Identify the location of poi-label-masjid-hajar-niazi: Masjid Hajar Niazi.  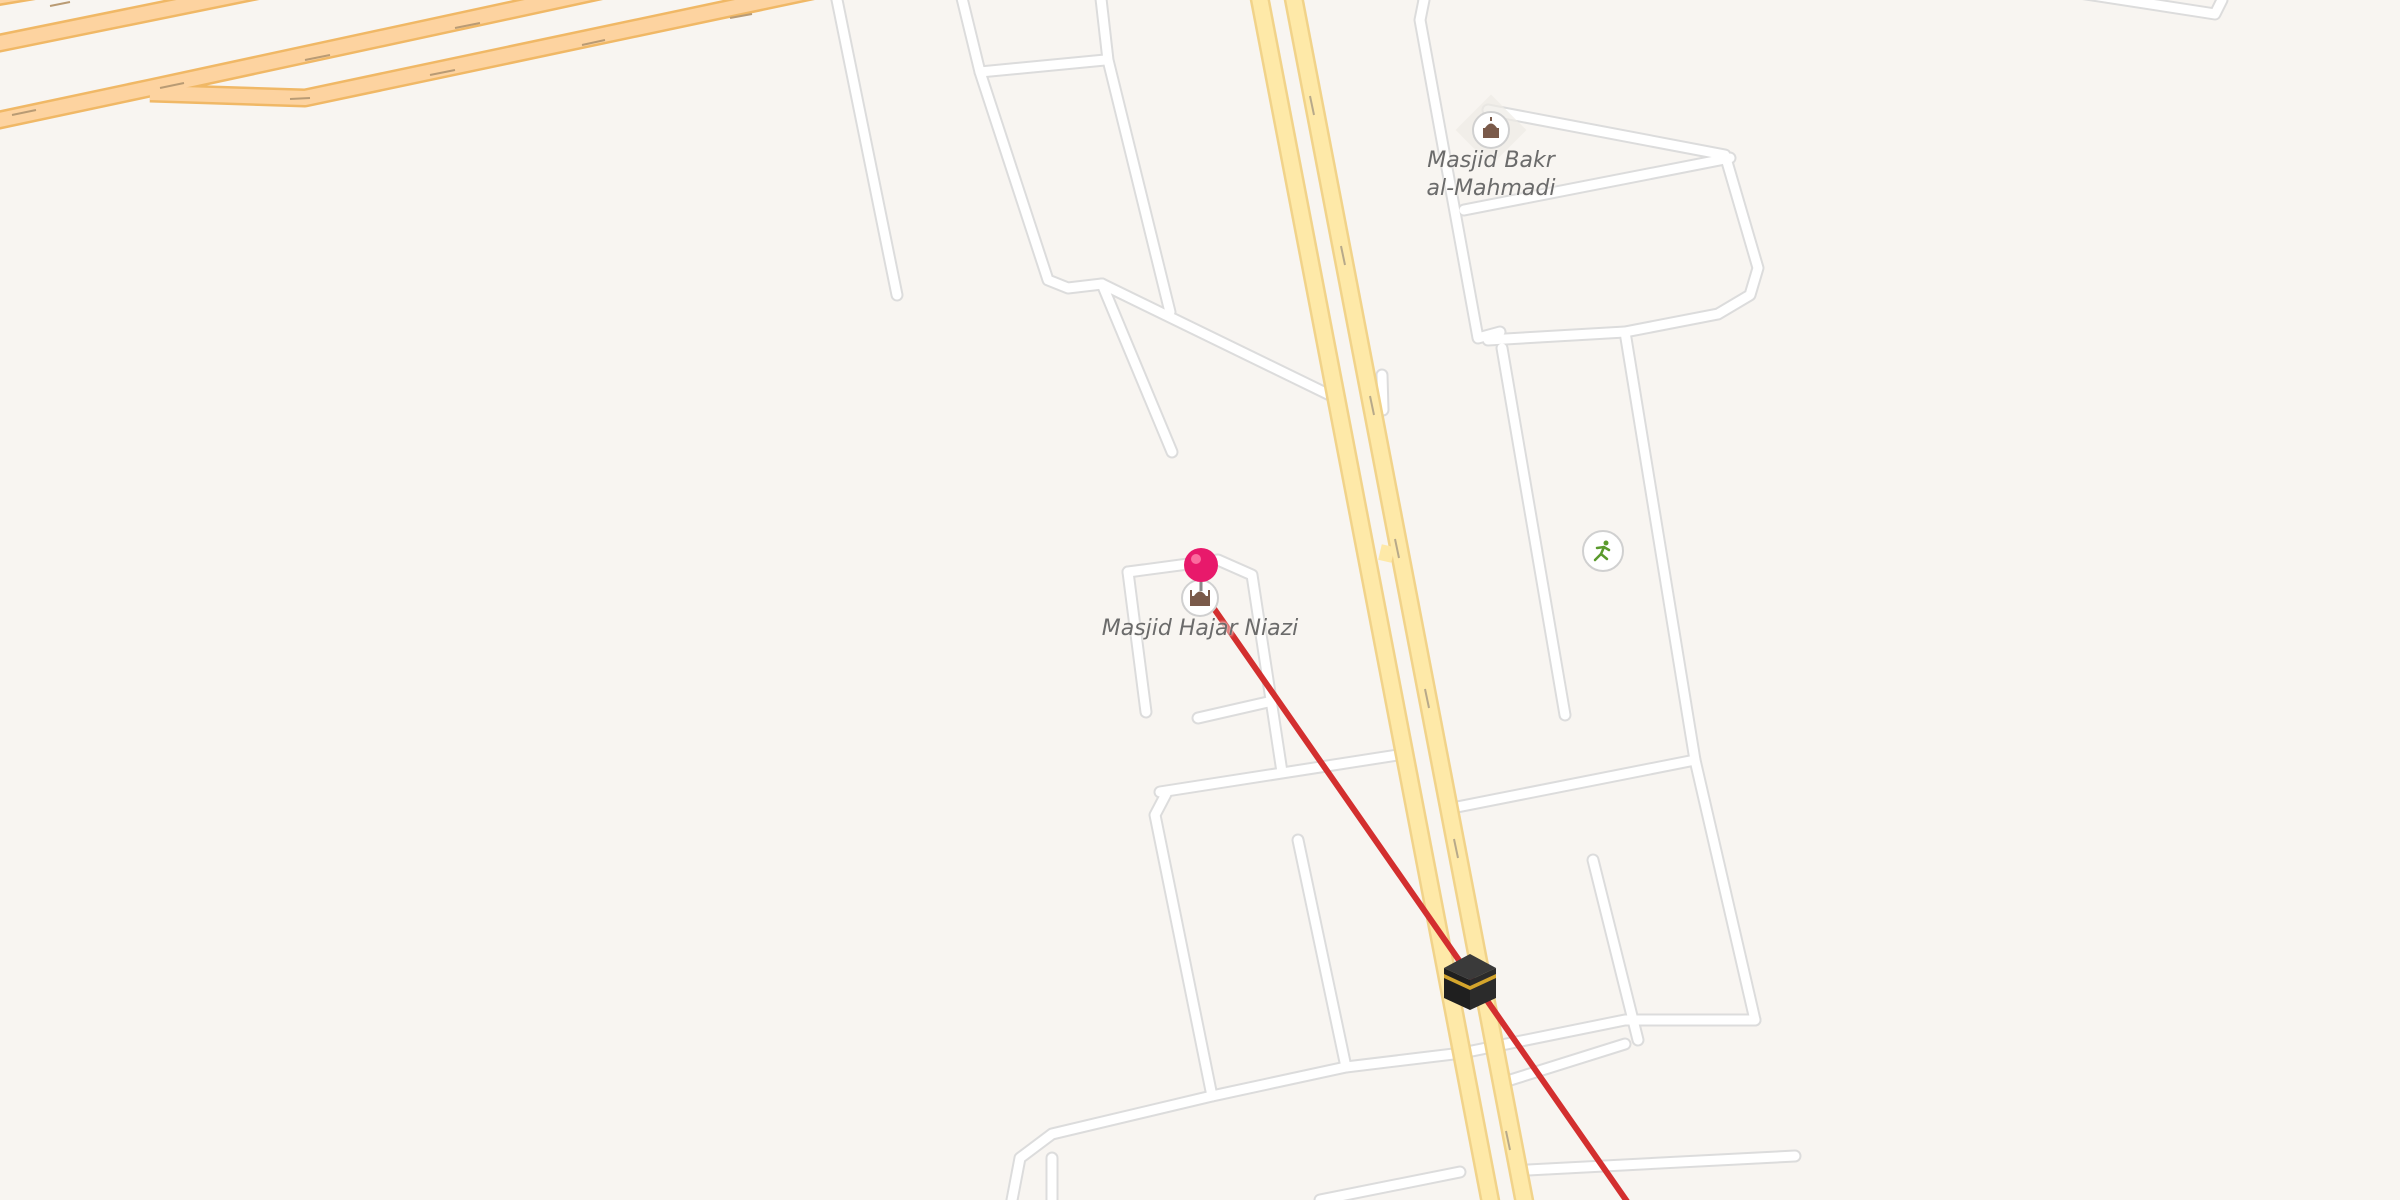
(1200, 628).